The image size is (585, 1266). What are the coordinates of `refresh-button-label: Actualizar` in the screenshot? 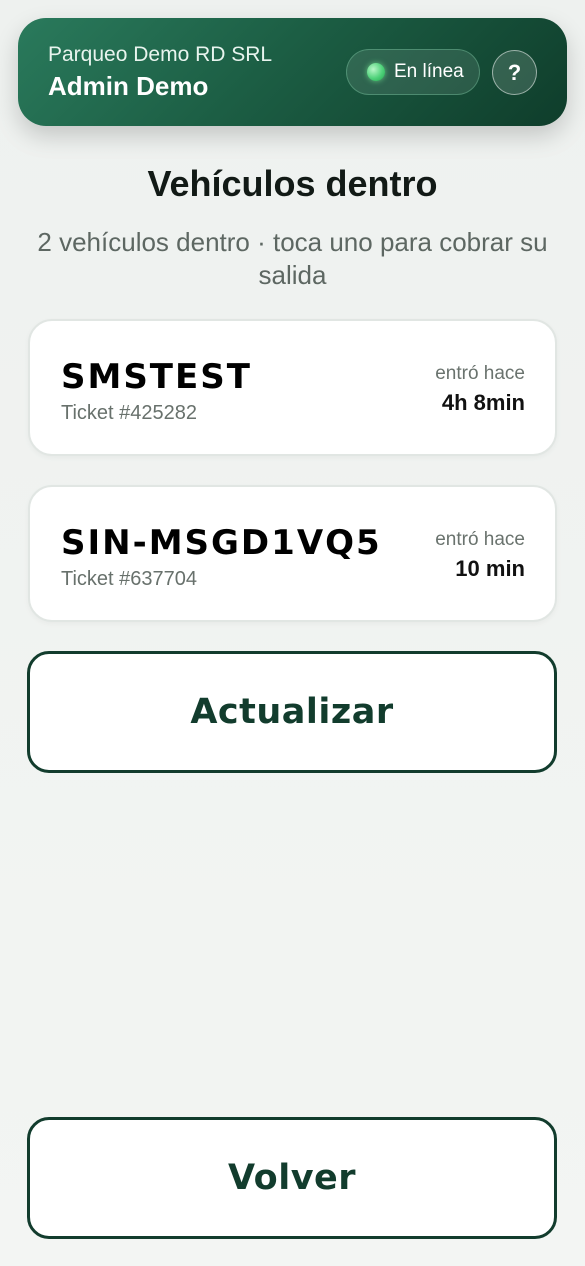 It's located at (292, 712).